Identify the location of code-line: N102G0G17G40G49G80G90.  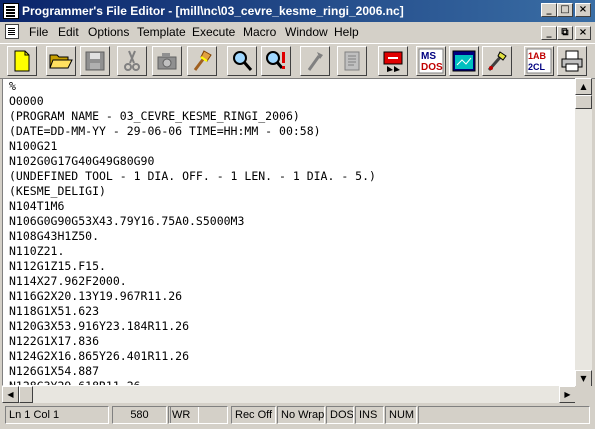
(82, 161).